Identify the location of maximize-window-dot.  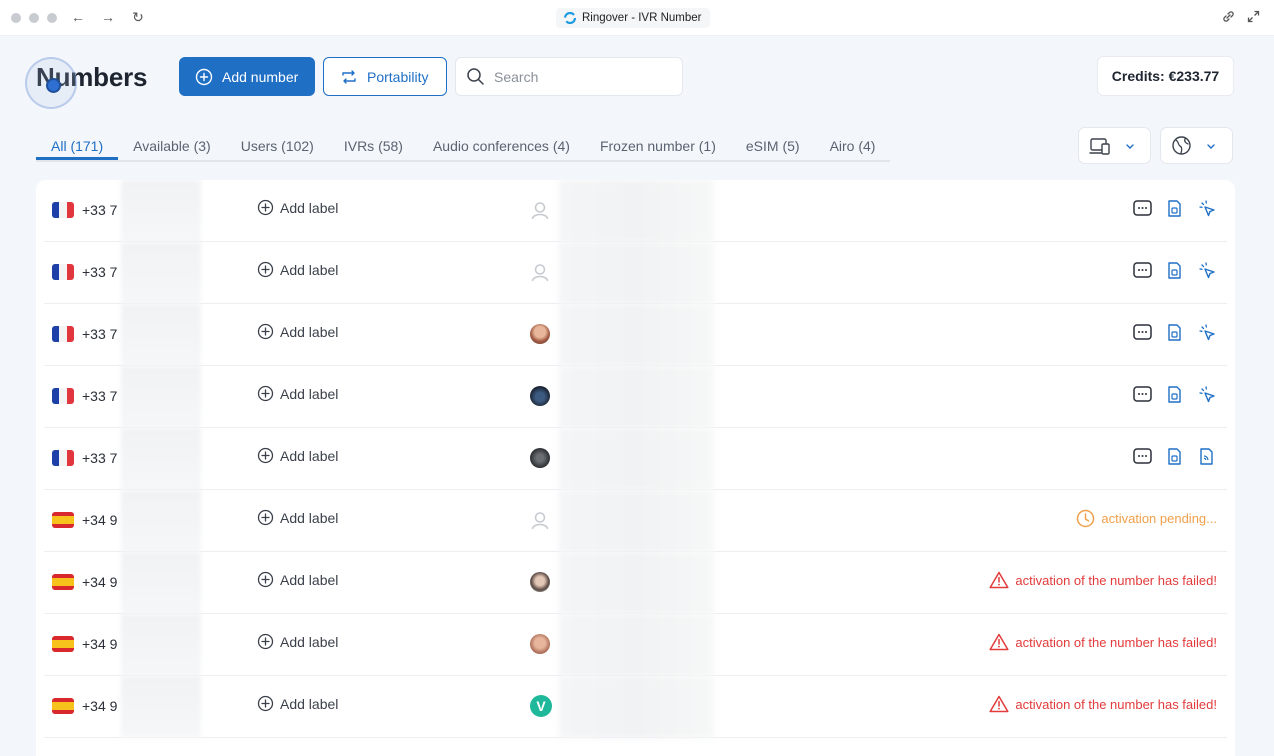
(52, 18).